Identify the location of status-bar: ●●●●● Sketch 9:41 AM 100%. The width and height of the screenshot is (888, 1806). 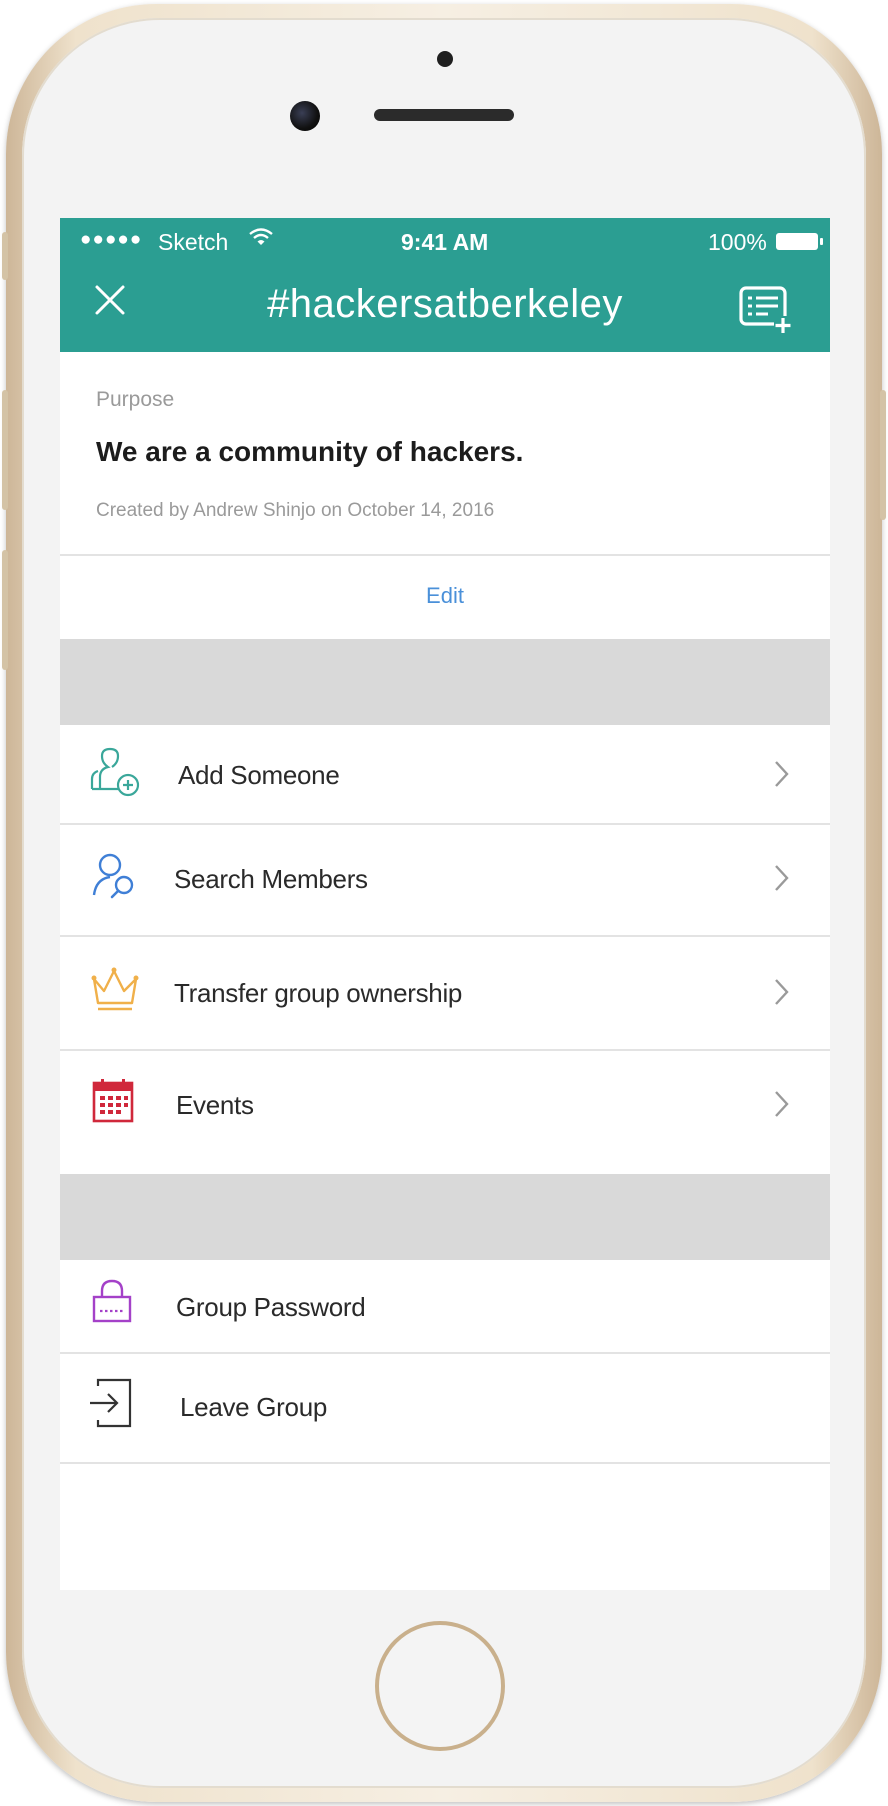
(445, 243).